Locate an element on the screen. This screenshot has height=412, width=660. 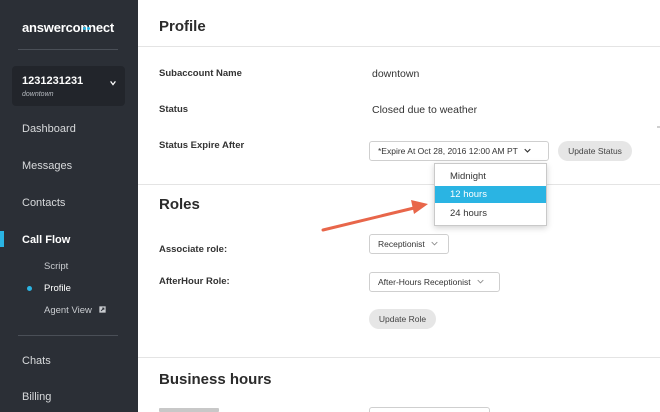
update-role-button: Update Role is located at coordinates (402, 319).